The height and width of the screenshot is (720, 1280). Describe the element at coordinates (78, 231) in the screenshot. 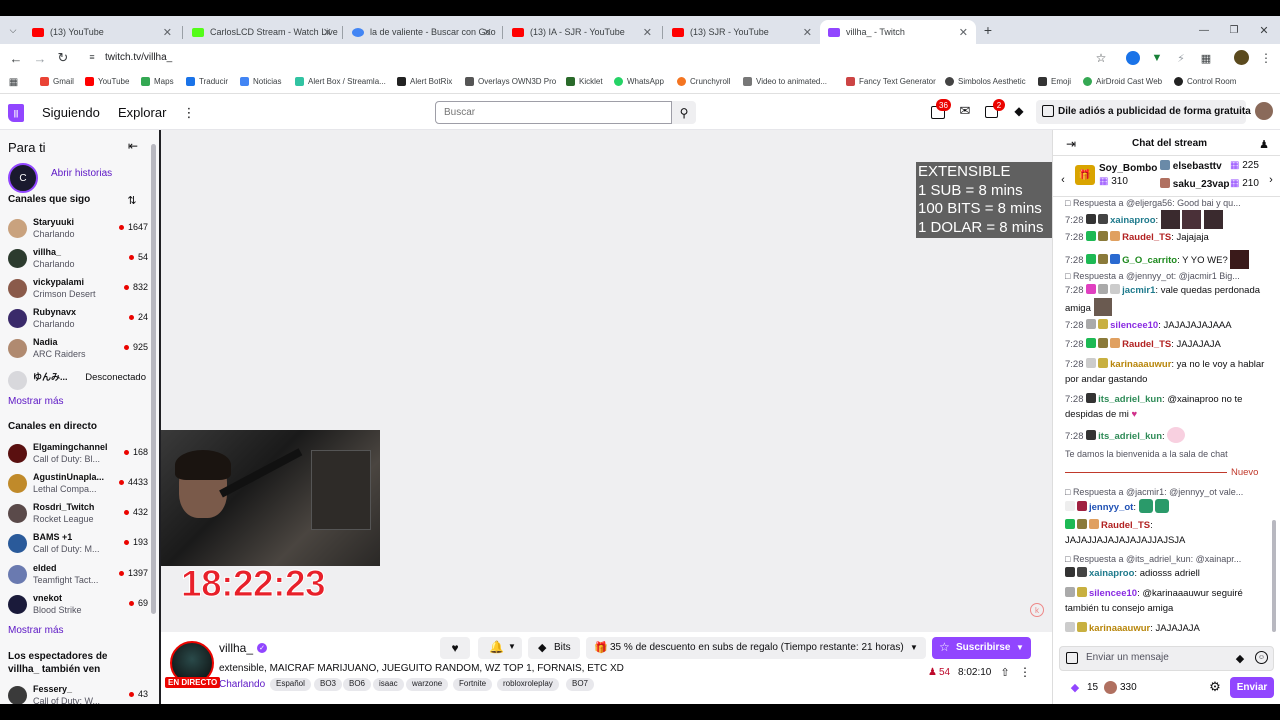

I see `sidebar-channel: Staryuuki Charlando 1647` at that location.